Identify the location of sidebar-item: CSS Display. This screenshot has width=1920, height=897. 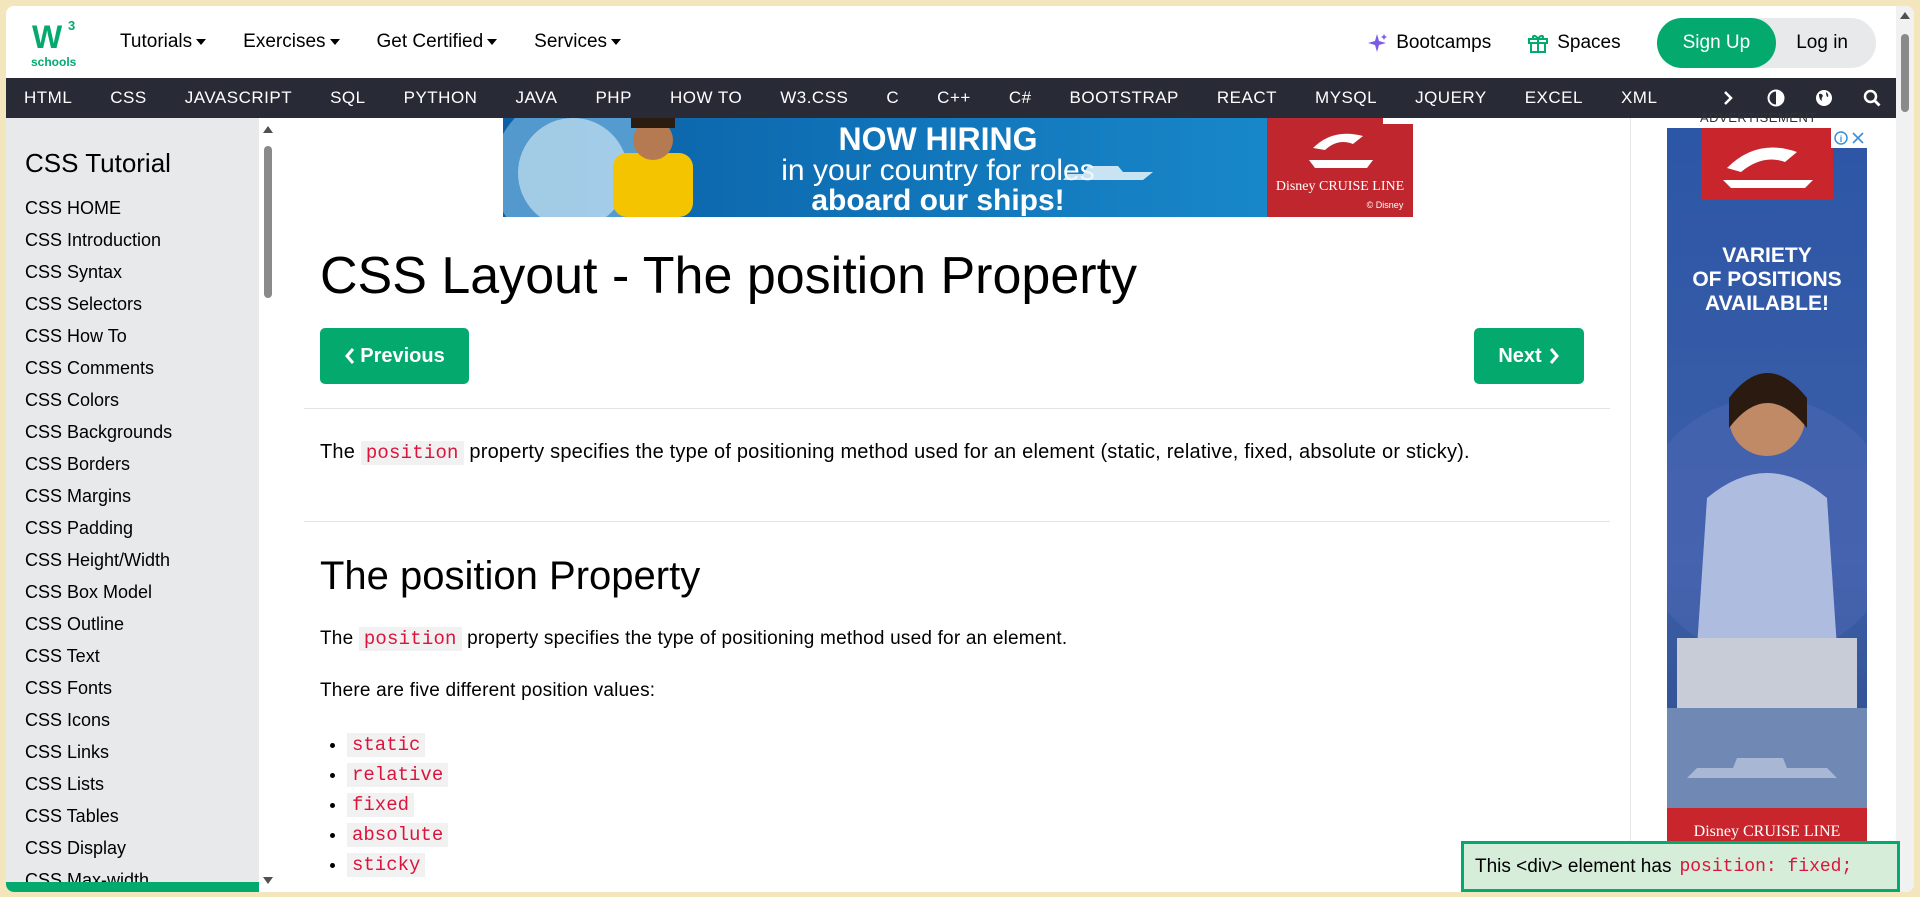
(98, 848).